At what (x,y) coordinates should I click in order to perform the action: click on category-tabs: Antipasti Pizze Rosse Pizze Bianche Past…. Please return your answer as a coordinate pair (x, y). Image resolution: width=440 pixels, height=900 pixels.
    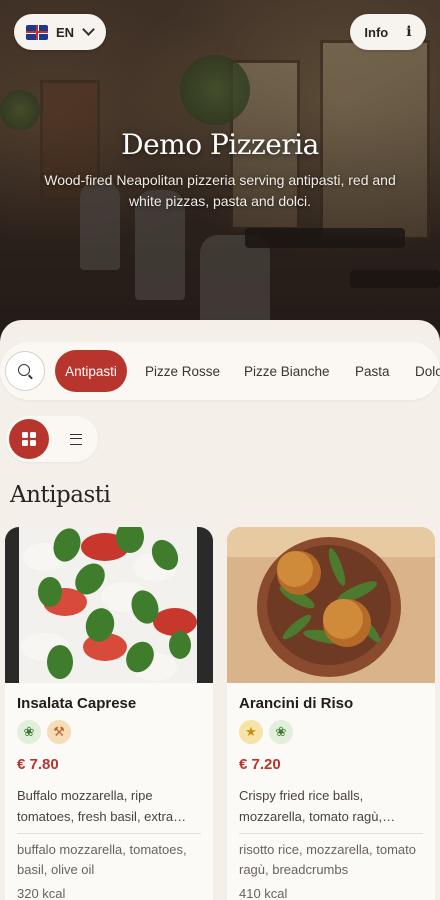
    Looking at the image, I should click on (220, 371).